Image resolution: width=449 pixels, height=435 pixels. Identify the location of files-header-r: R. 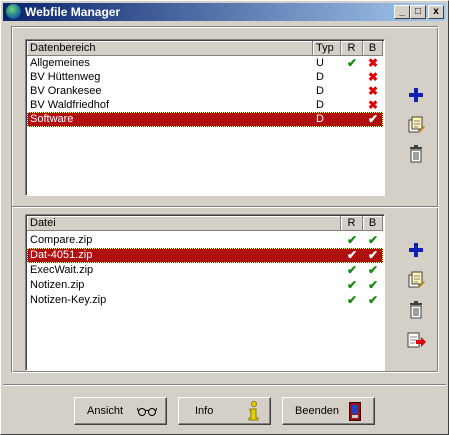
(352, 223).